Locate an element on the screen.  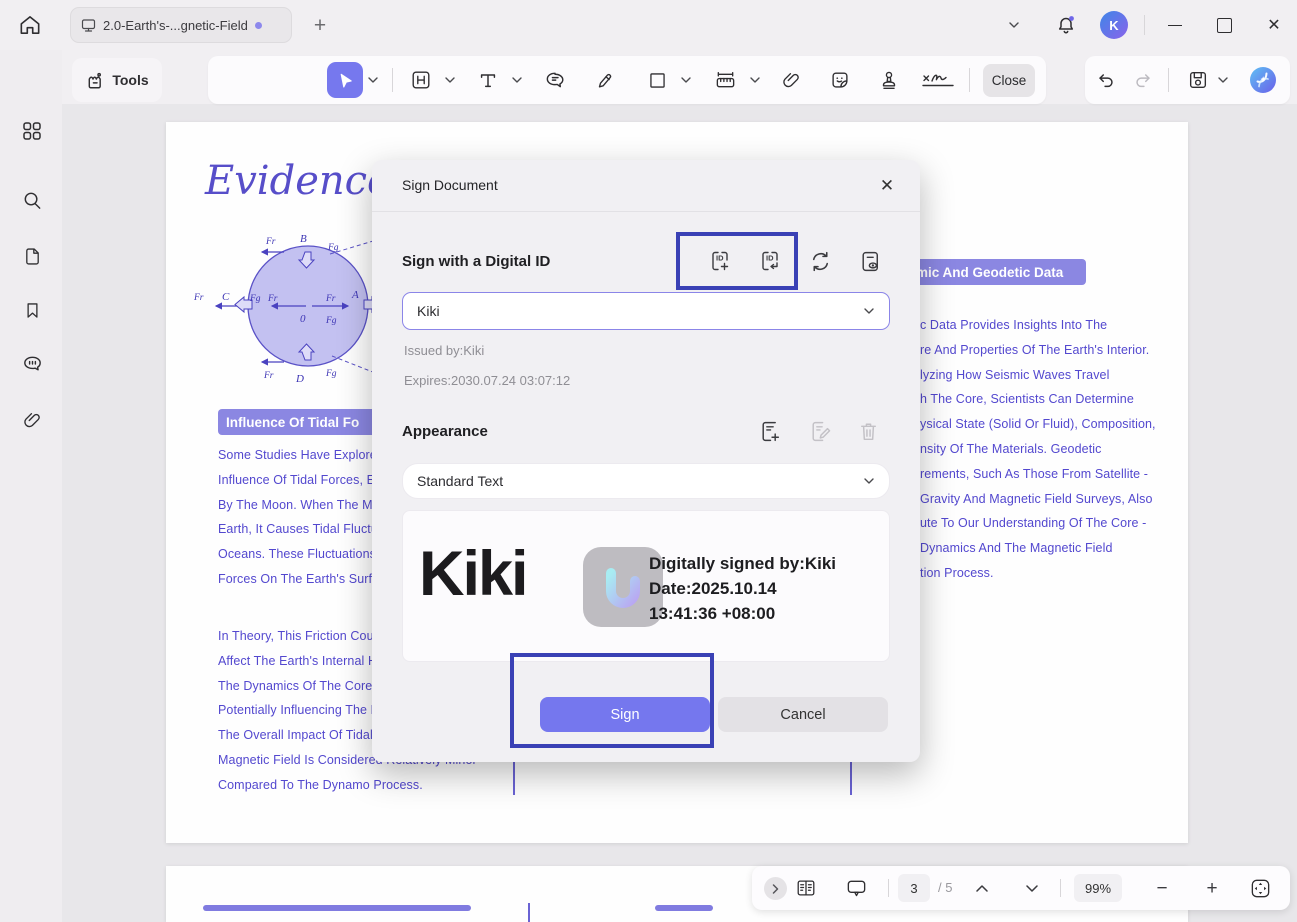
bookmark-icon is located at coordinates (32, 310).